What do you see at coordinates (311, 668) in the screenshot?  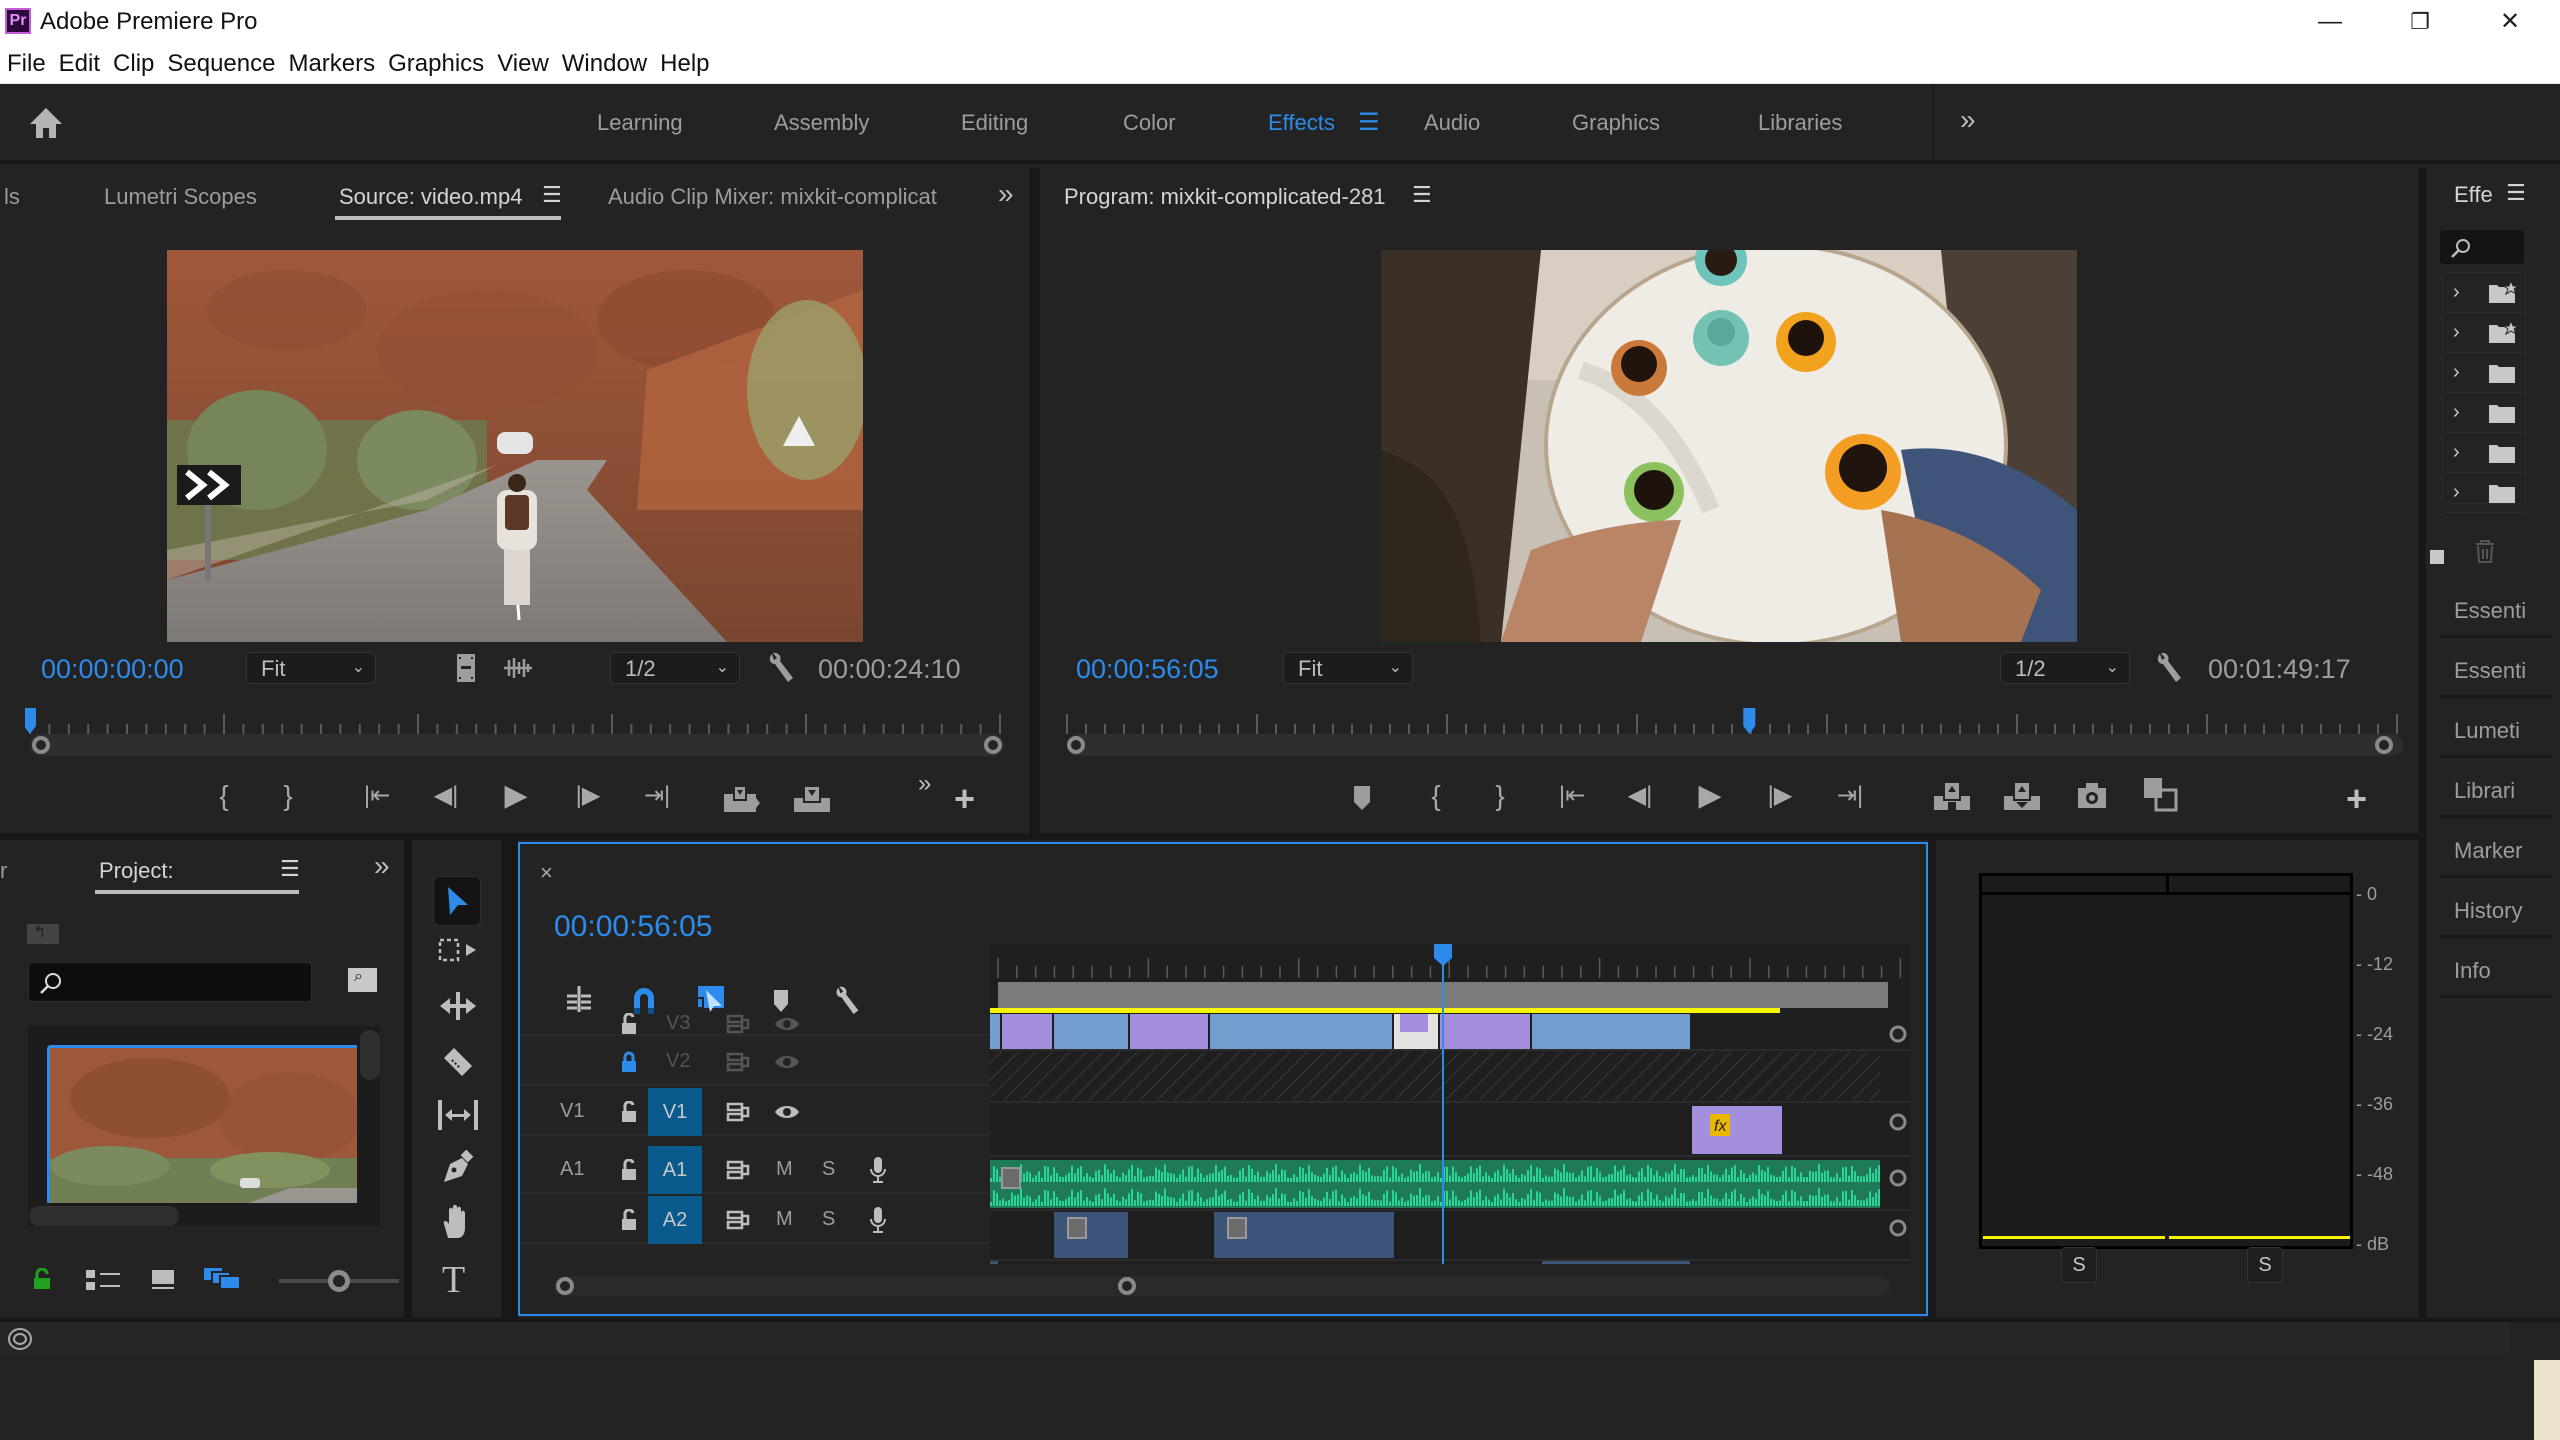 I see `source-zoom-dropdown: Fit ⌄` at bounding box center [311, 668].